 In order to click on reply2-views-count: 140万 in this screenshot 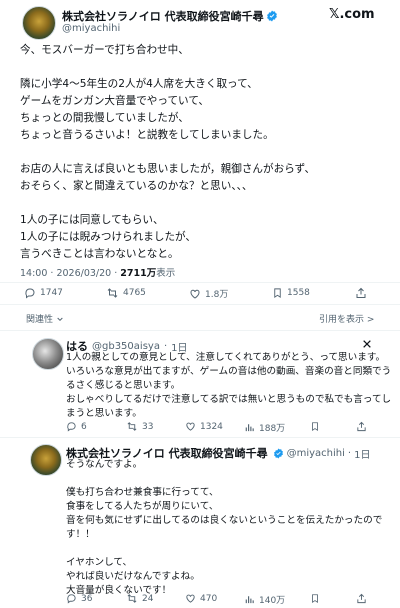, I will do `click(272, 601)`.